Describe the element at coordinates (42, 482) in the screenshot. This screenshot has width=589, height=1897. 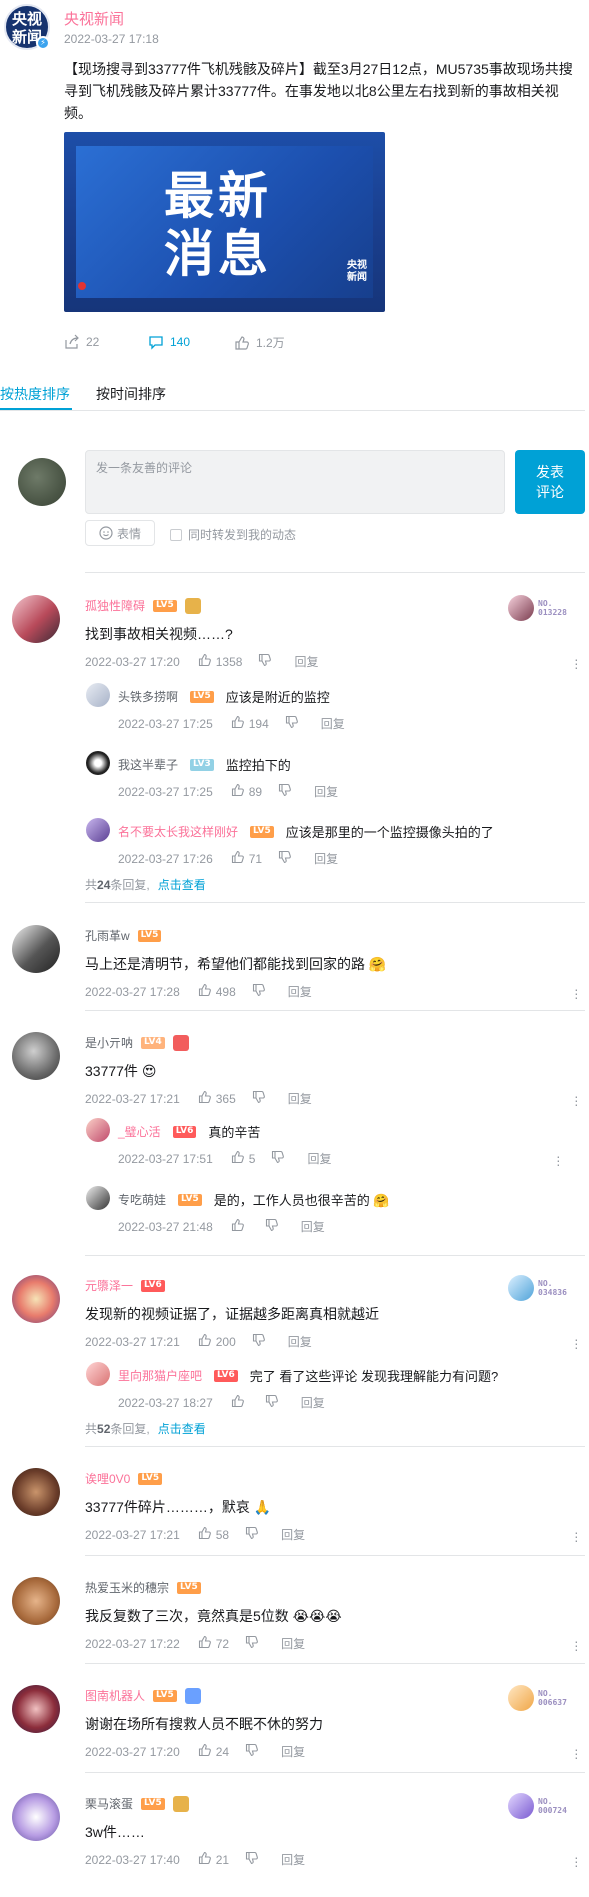
I see `my-avatar` at that location.